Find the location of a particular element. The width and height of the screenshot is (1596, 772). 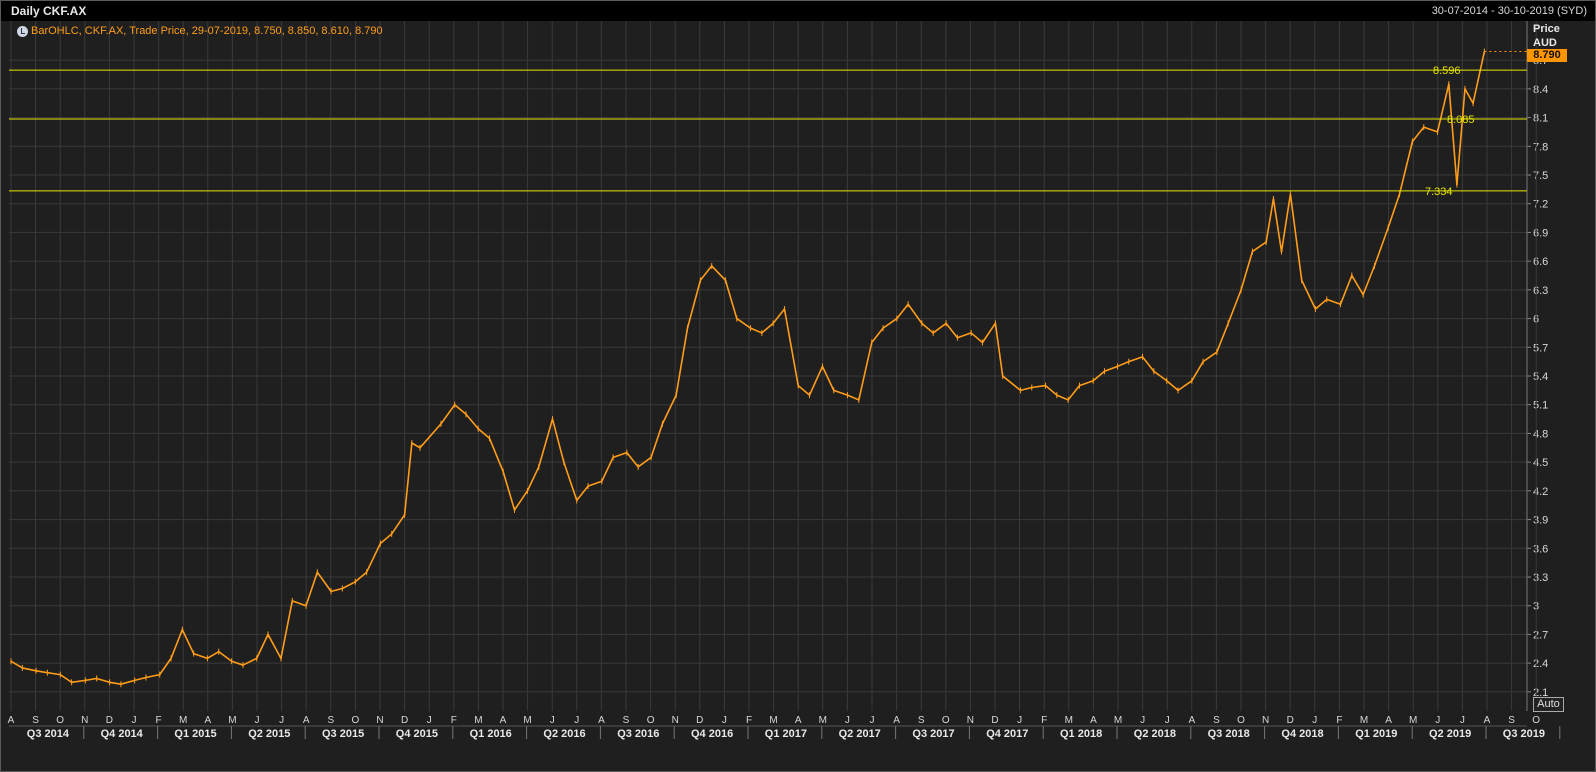

x-quarter-label: Q3 2015 is located at coordinates (343, 734).